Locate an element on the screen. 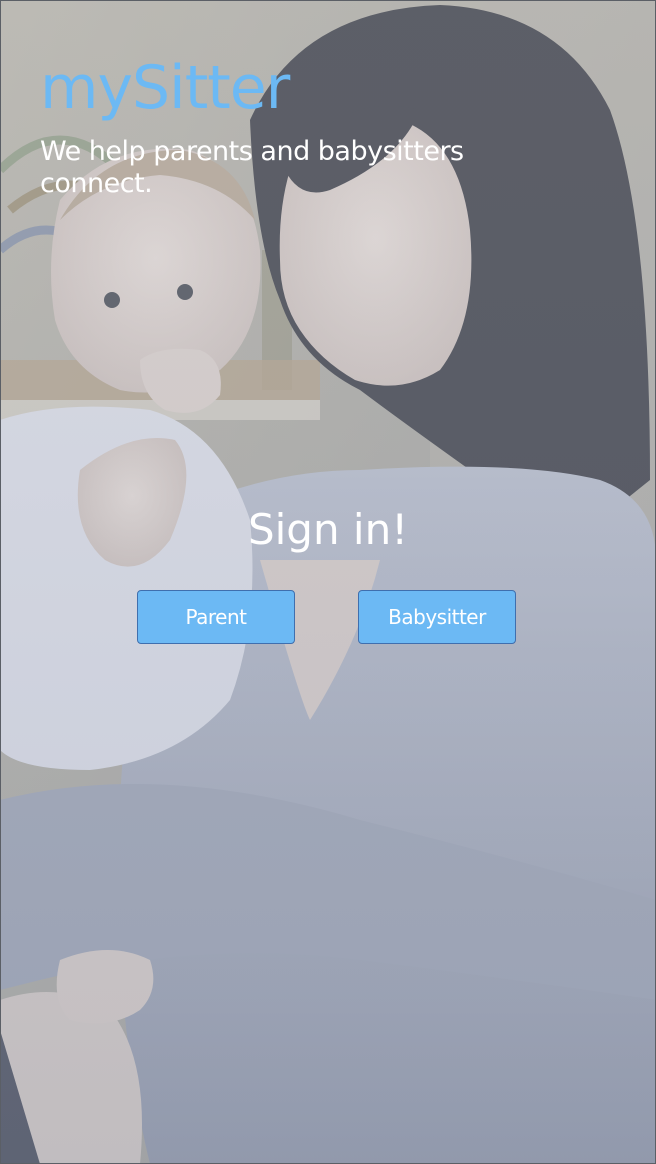 The width and height of the screenshot is (656, 1164). parent-signin-button: Parent is located at coordinates (216, 617).